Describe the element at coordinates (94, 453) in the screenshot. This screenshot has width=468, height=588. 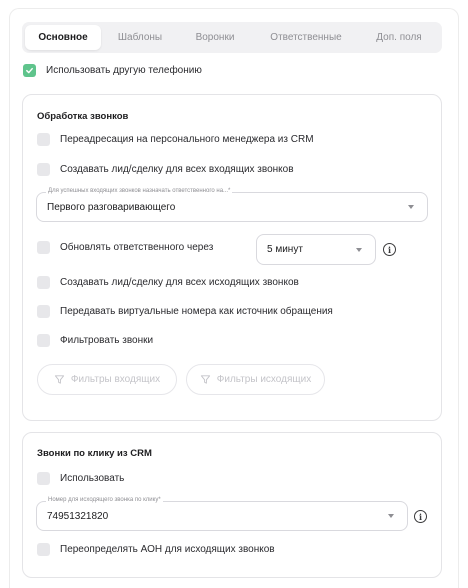
I see `click-to-call-title: Звонки по клику из CRM` at that location.